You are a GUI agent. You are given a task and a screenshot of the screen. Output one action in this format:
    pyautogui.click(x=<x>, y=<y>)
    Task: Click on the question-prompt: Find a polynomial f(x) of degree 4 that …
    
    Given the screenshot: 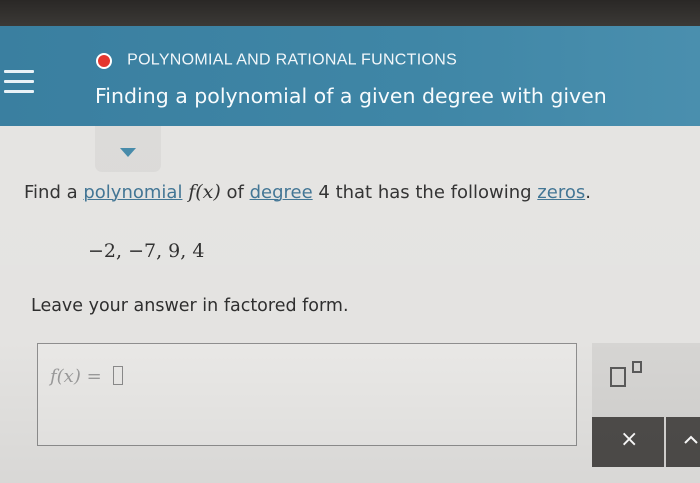 What is the action you would take?
    pyautogui.click(x=307, y=192)
    